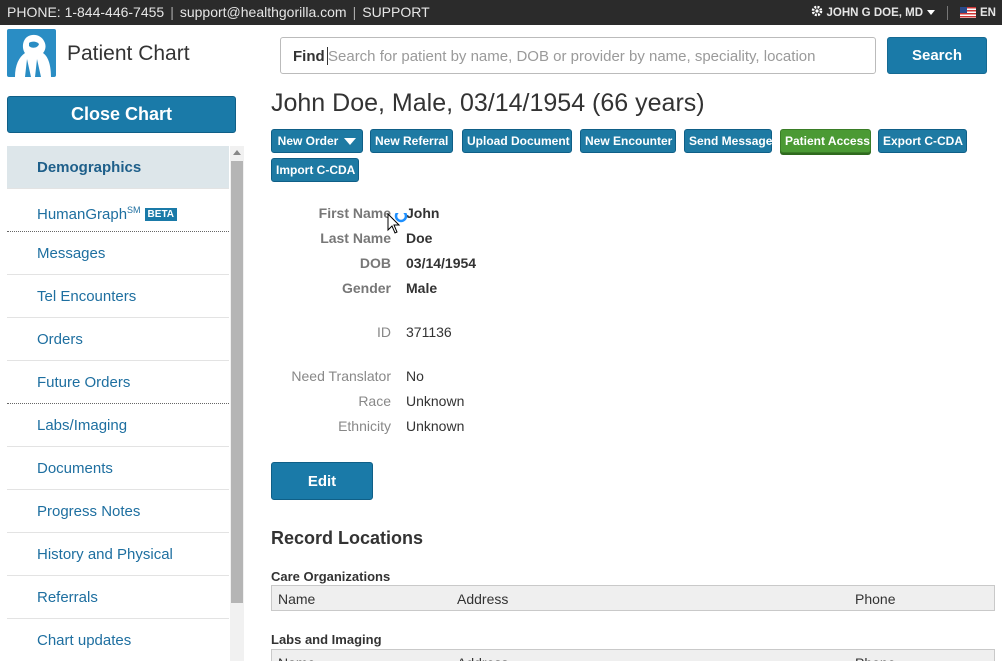 This screenshot has width=1002, height=661. What do you see at coordinates (355, 238) in the screenshot?
I see `last-name-label: Last Name` at bounding box center [355, 238].